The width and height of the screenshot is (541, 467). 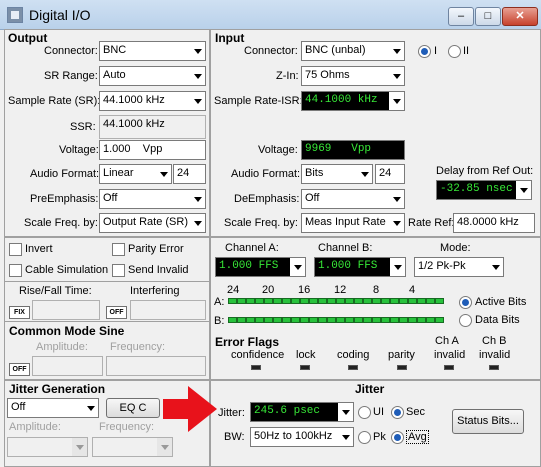 I want to click on input-audio-format-label: Audio Format:, so click(x=266, y=174).